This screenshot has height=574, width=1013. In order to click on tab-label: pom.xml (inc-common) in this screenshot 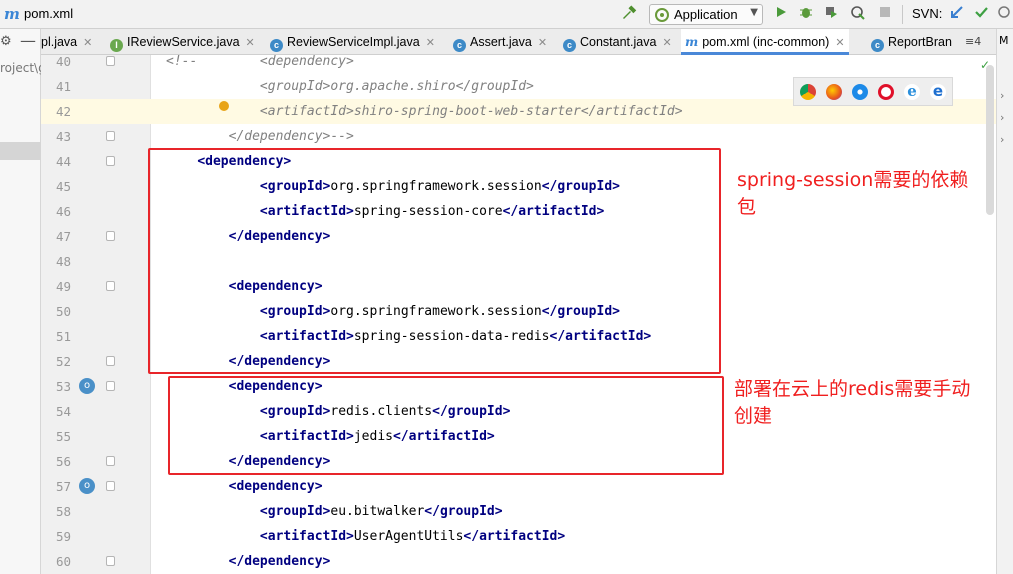, I will do `click(766, 42)`.